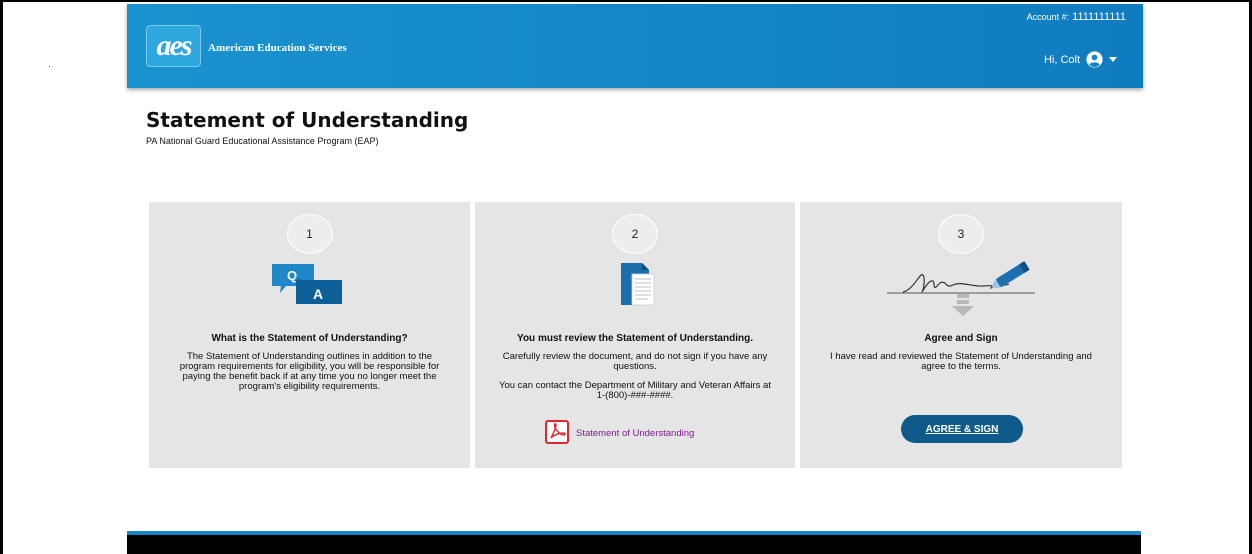 Image resolution: width=1252 pixels, height=554 pixels. I want to click on account-label: Account #:, so click(1048, 17).